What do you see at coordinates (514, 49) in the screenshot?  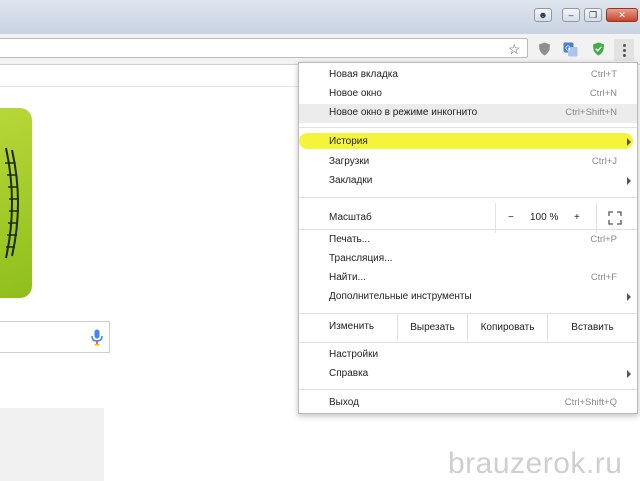 I see `star-icon: ☆` at bounding box center [514, 49].